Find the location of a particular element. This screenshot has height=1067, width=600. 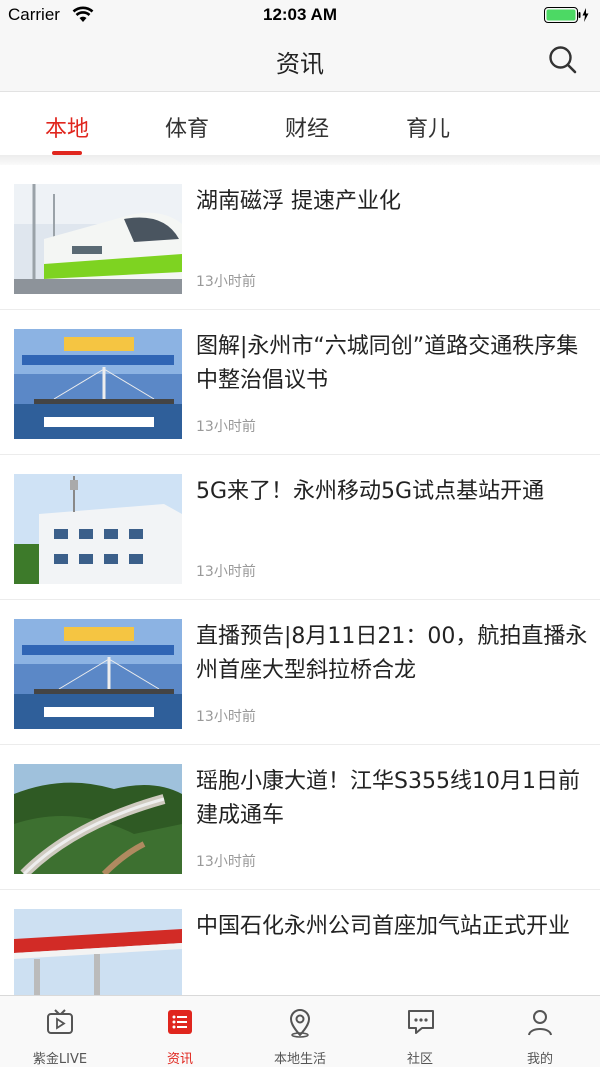

news-item: 湖南磁浮 提速产业化 13小时前 is located at coordinates (300, 237).